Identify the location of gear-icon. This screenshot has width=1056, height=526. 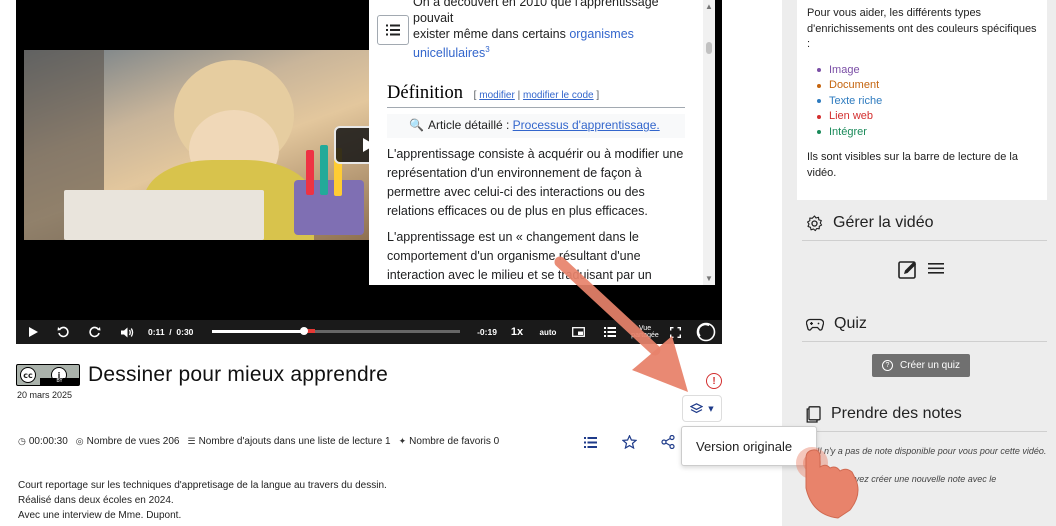
(815, 222).